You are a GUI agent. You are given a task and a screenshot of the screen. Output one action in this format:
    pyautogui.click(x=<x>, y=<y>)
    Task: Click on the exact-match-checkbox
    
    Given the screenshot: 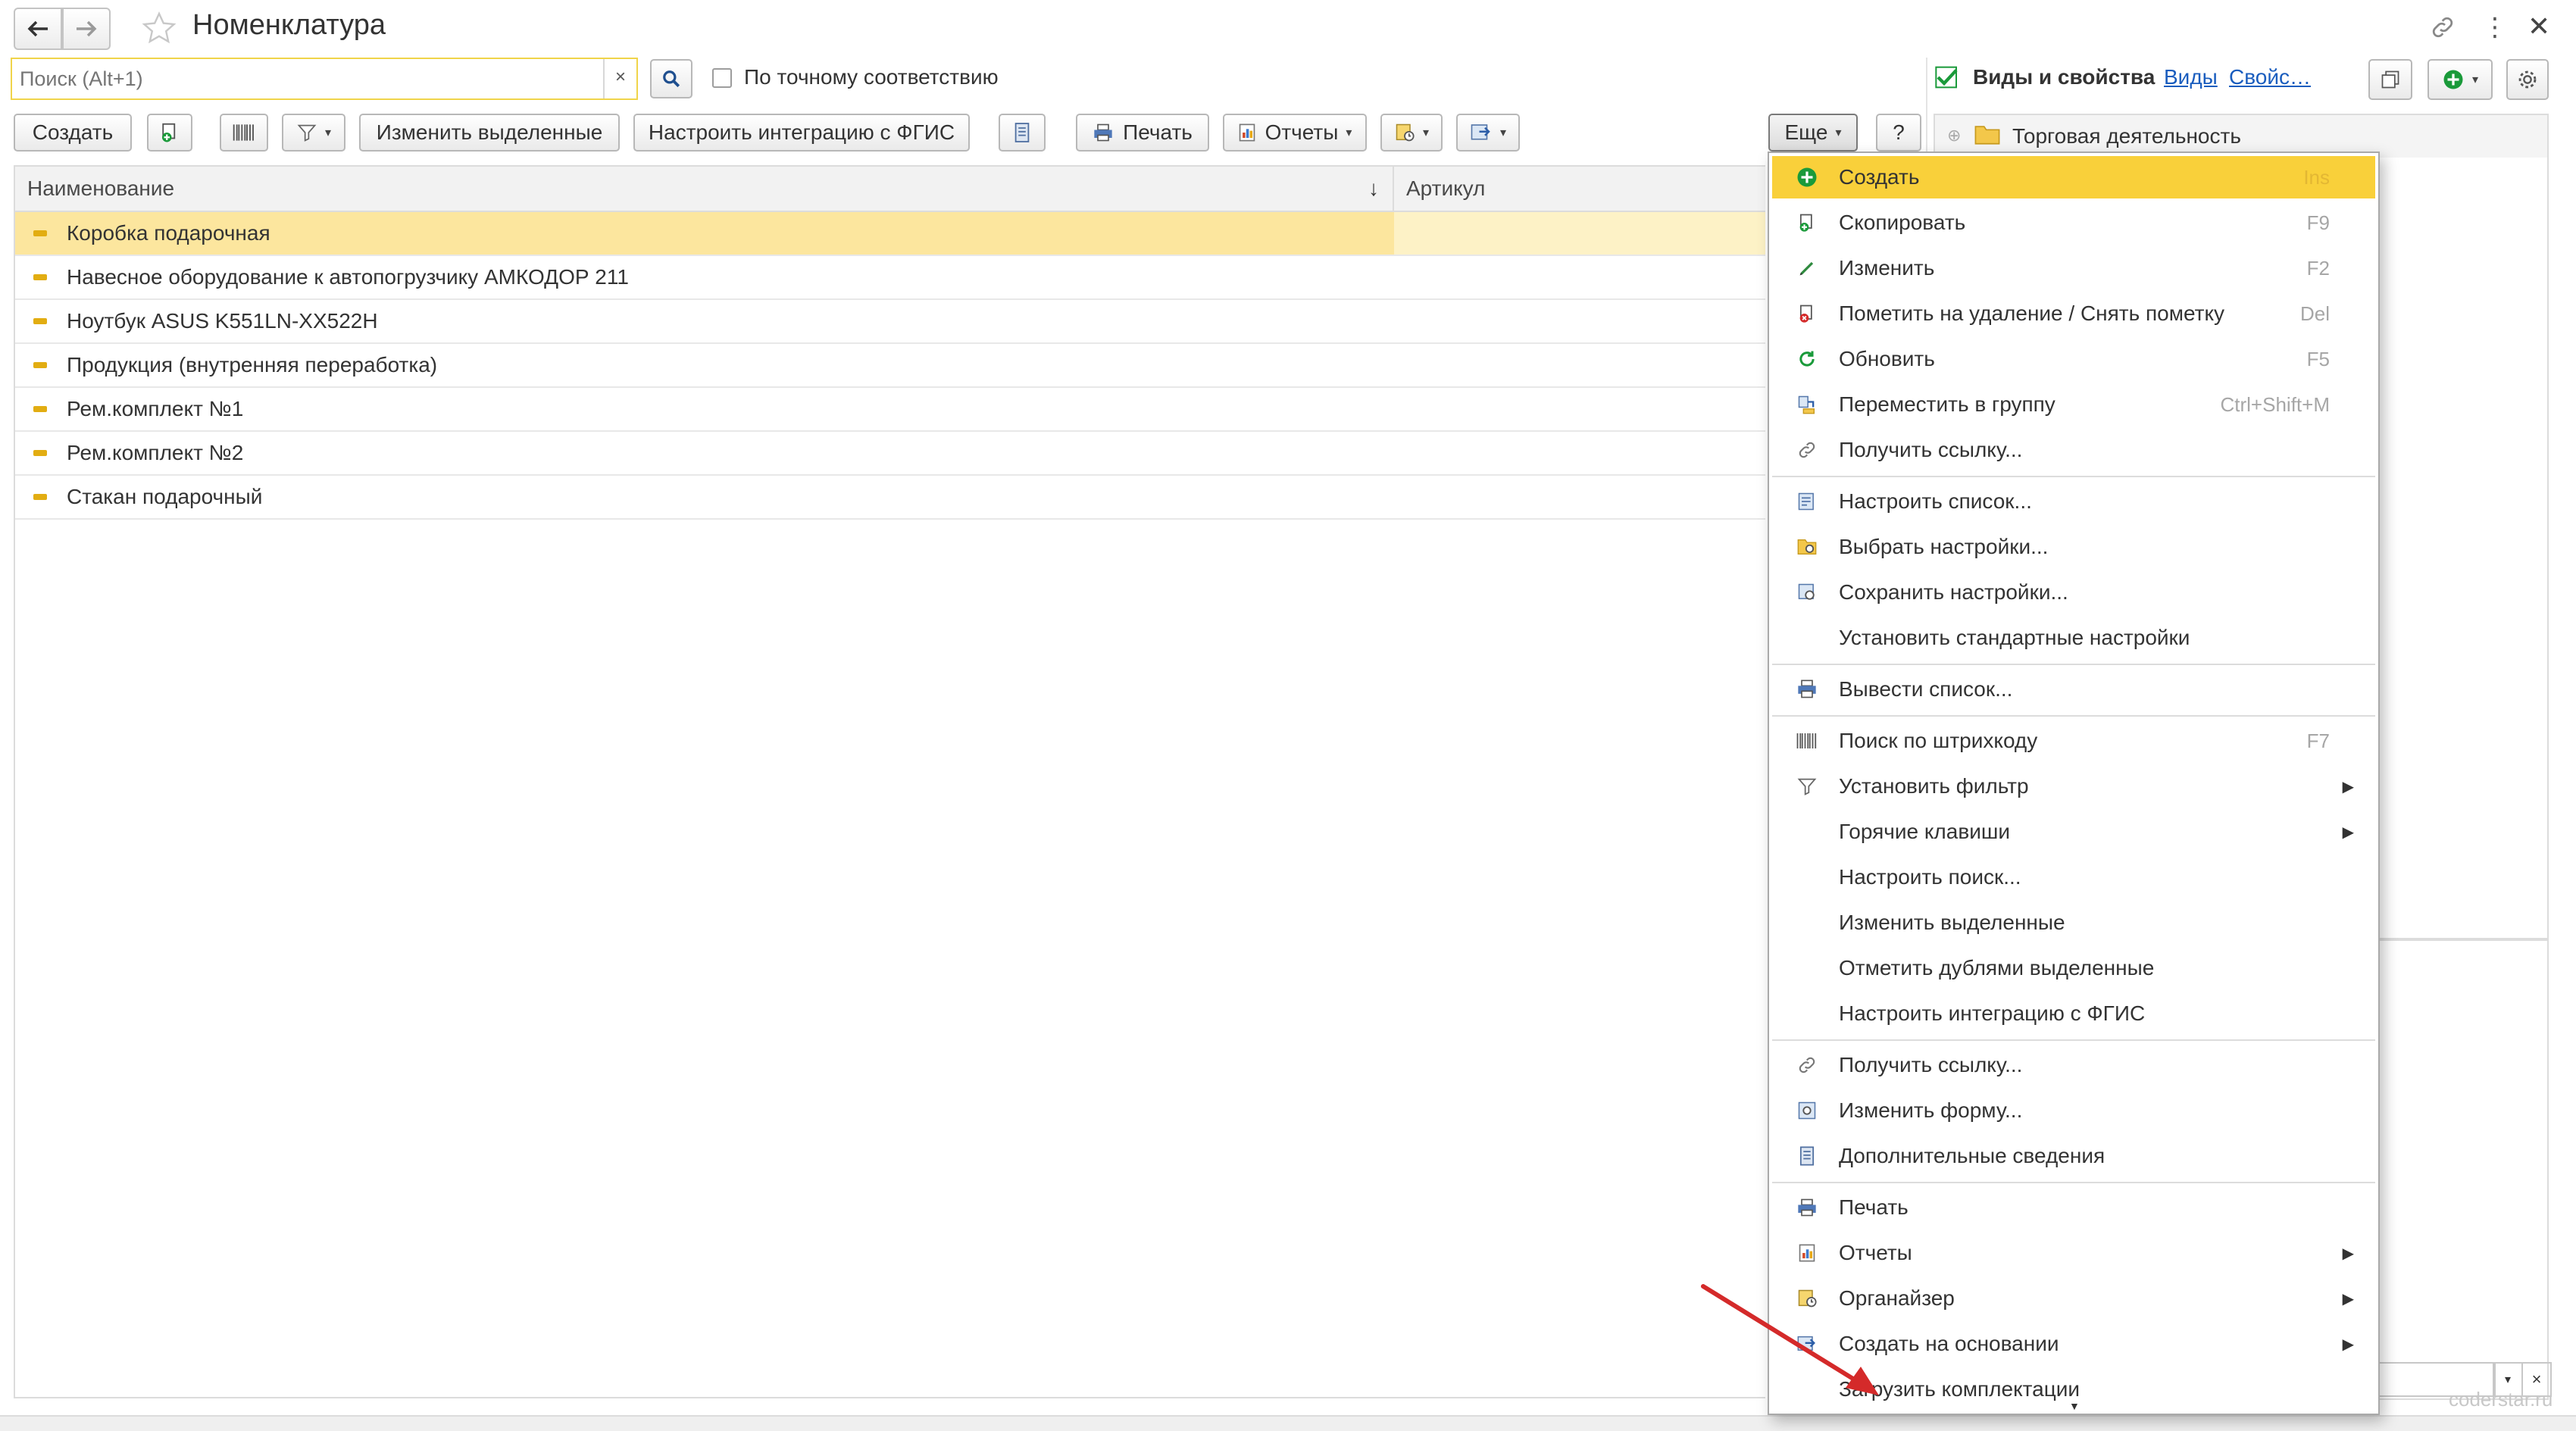 What is the action you would take?
    pyautogui.click(x=722, y=78)
    